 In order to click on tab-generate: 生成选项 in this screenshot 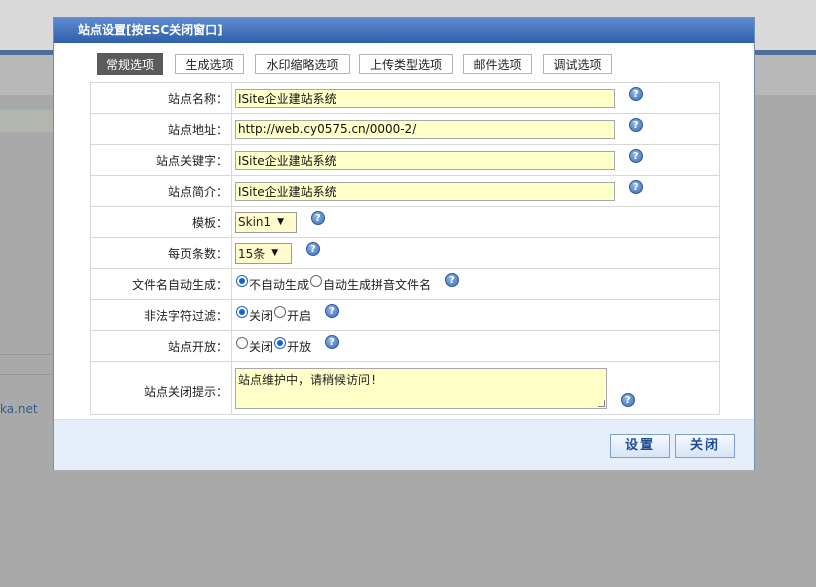, I will do `click(209, 64)`.